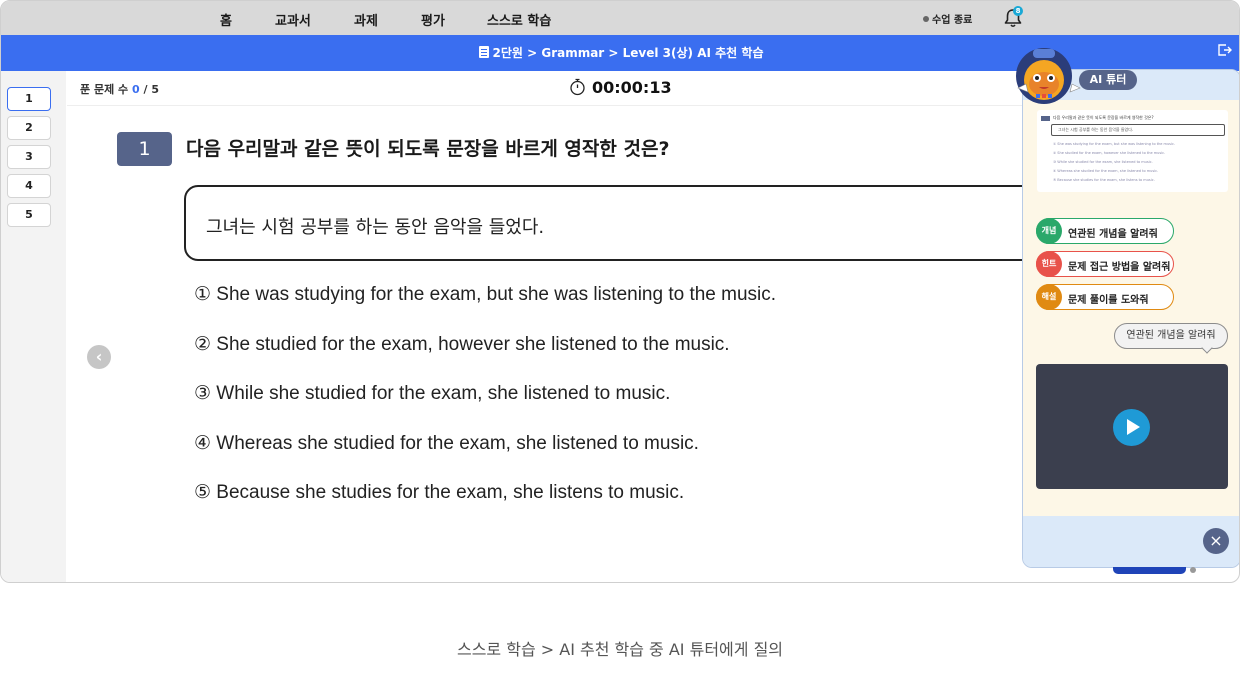 This screenshot has height=690, width=1240. I want to click on chevron-left-icon: ‹, so click(99, 356).